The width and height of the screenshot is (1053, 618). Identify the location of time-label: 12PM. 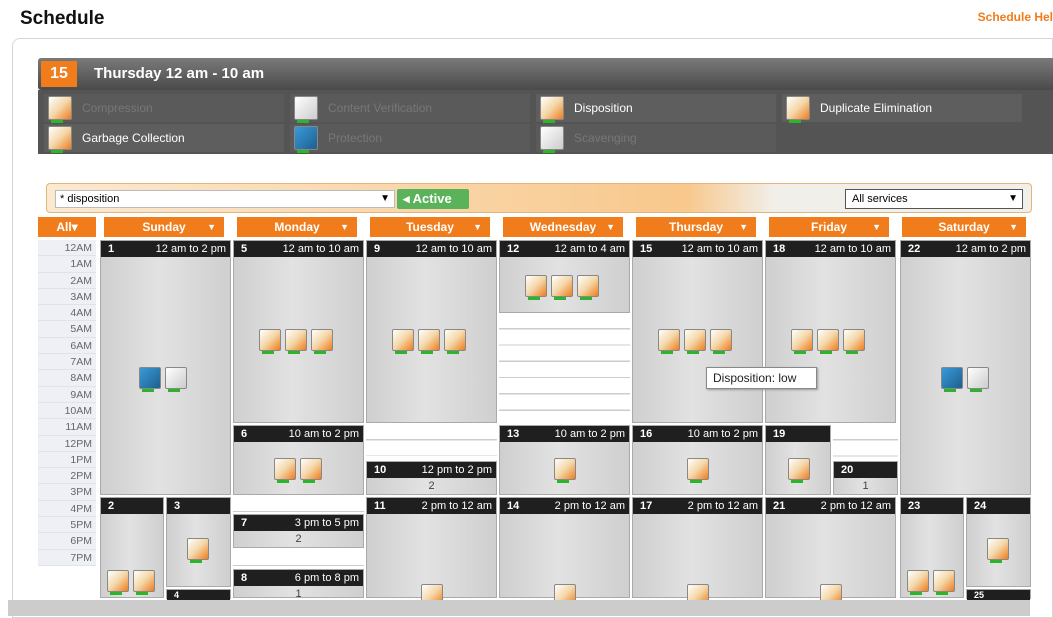
(67, 443).